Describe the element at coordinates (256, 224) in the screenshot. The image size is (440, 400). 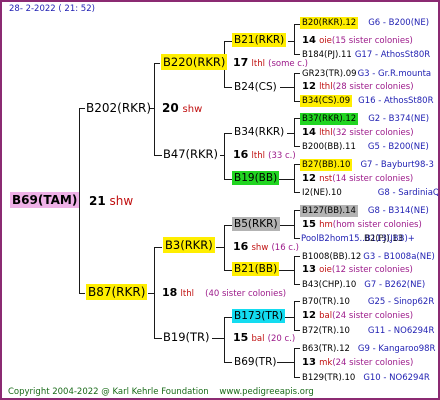
I see `g3-queen-4: B5(RKR)` at that location.